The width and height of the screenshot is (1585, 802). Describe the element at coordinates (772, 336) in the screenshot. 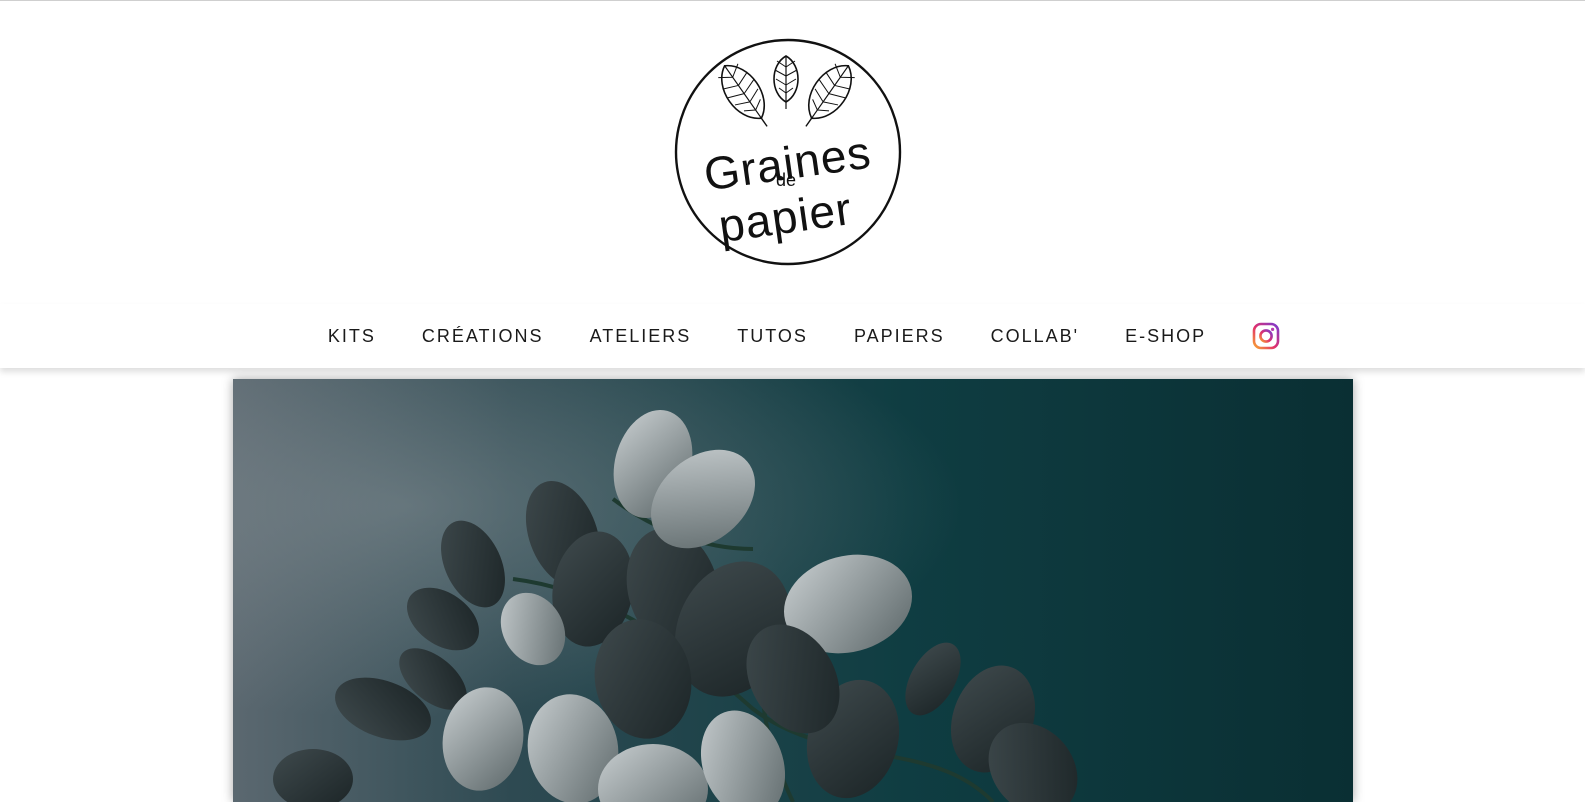

I see `nav-item-tutos: TUTOS` at that location.